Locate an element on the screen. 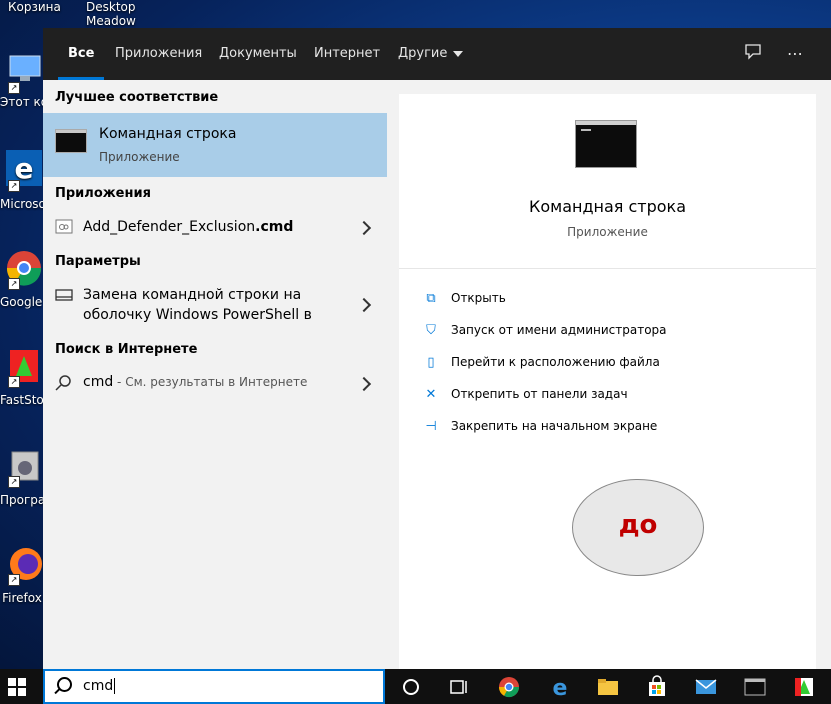  more-options-icon: ⋯ is located at coordinates (795, 53).